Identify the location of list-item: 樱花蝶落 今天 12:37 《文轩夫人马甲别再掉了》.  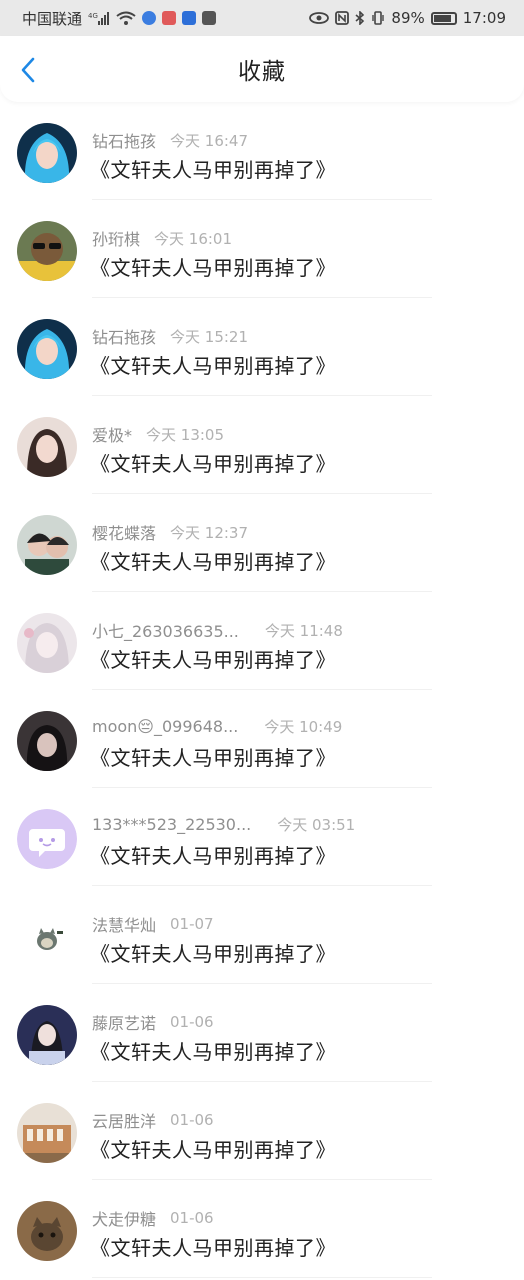
(262, 543).